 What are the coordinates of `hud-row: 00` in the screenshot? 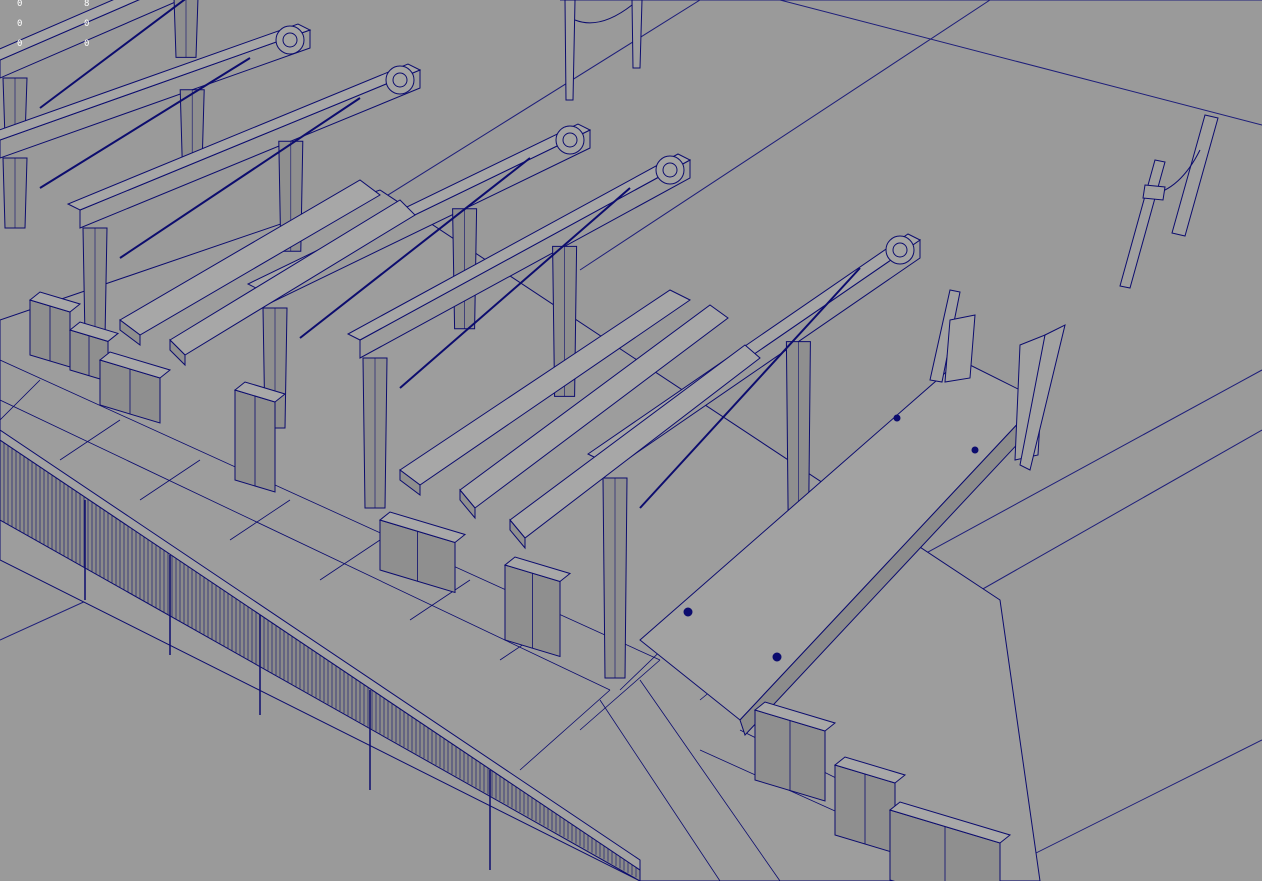 It's located at (50, 49).